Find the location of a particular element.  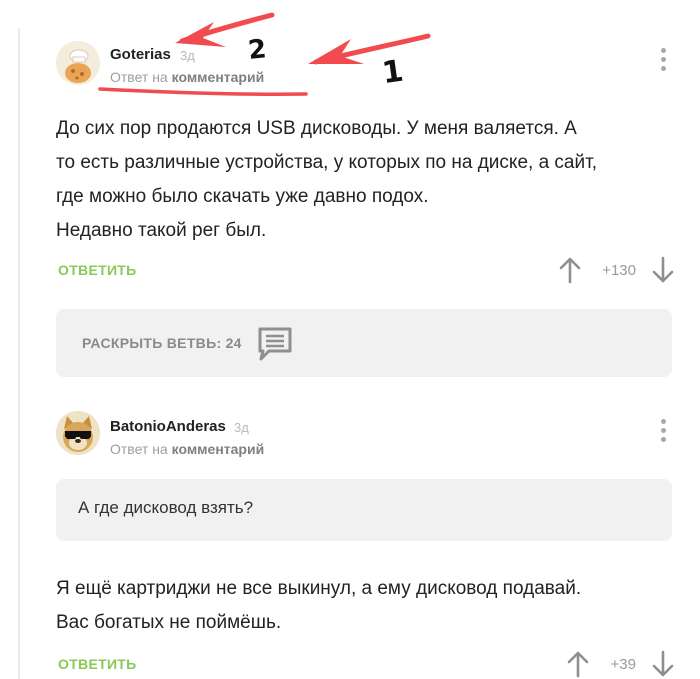

avatar-cook-icon is located at coordinates (78, 63).